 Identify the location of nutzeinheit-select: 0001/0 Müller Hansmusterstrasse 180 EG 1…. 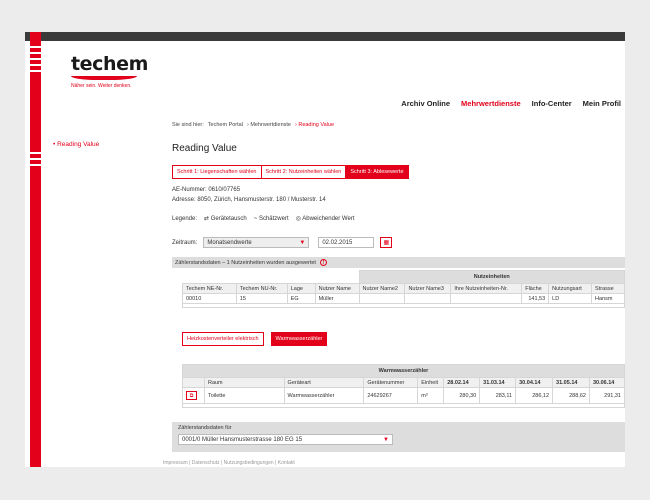
(285, 439).